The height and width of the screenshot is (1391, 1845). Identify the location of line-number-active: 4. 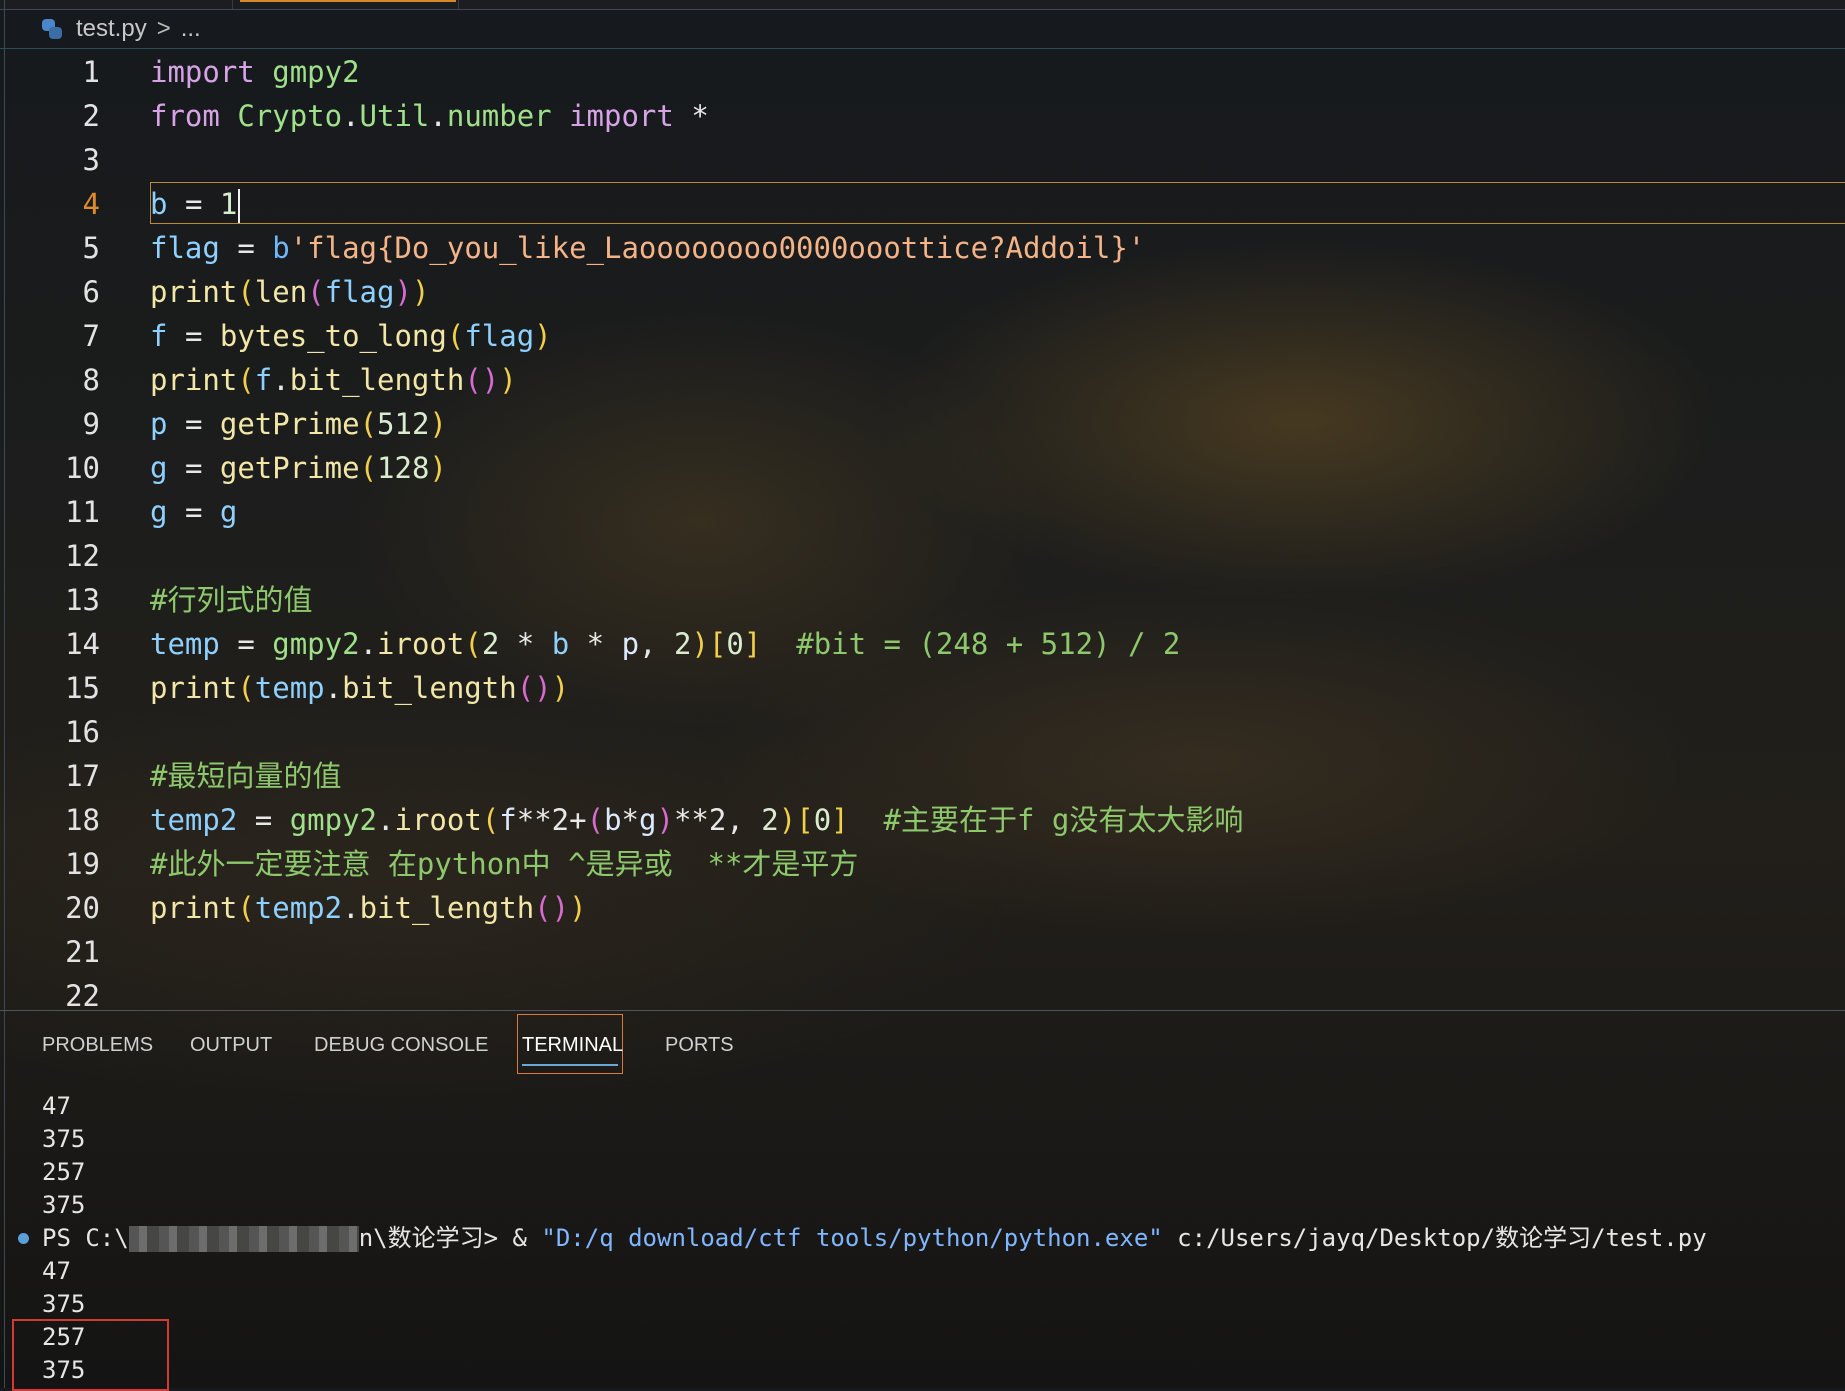
(91, 204).